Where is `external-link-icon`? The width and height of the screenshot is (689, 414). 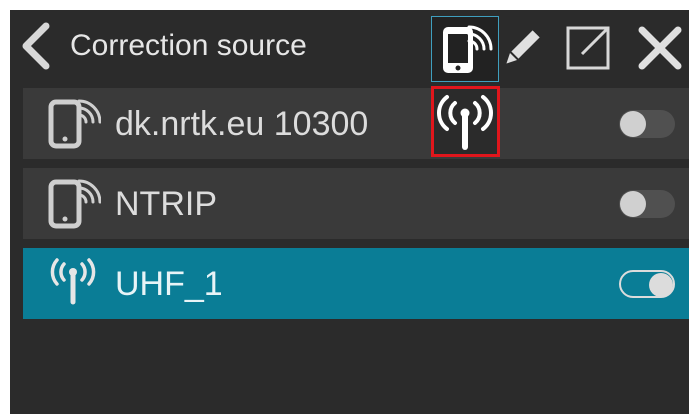 external-link-icon is located at coordinates (588, 48).